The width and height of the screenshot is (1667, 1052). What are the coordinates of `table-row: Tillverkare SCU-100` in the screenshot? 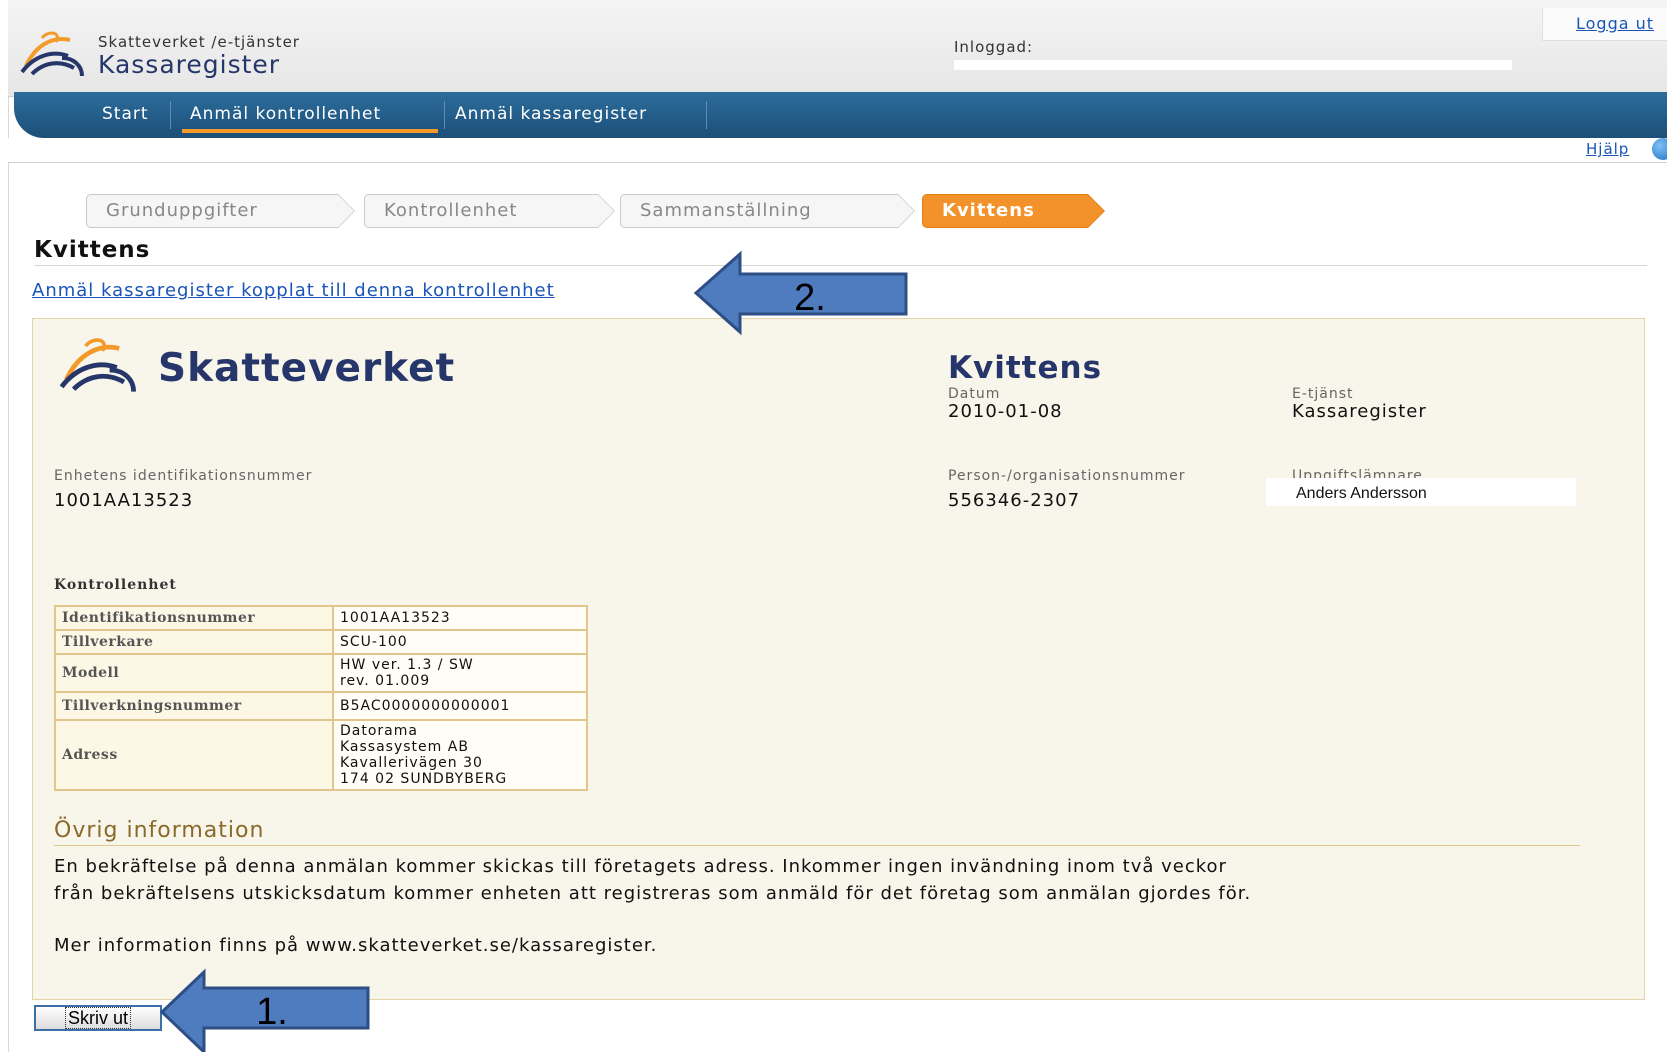 It's located at (321, 642).